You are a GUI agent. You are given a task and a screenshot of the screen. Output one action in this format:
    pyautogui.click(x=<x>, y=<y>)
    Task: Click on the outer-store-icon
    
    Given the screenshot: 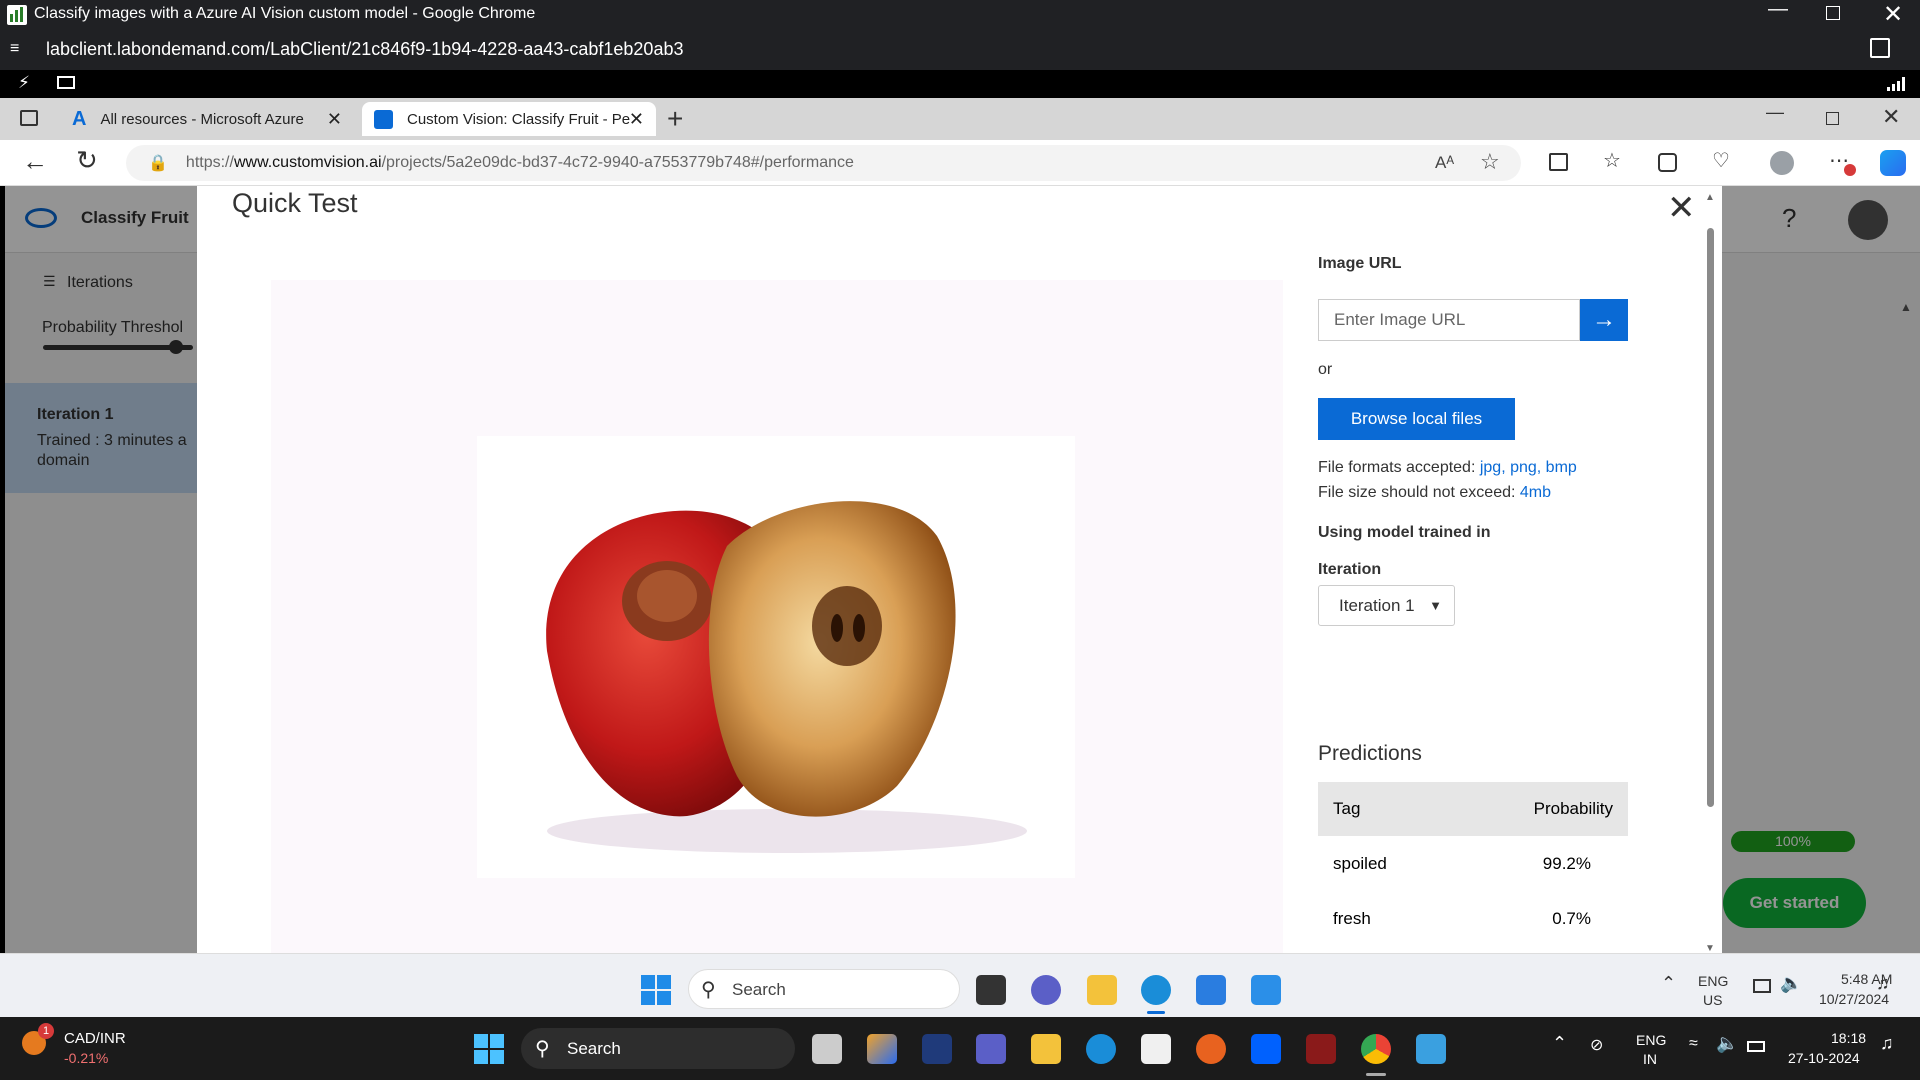 What is the action you would take?
    pyautogui.click(x=1156, y=1049)
    